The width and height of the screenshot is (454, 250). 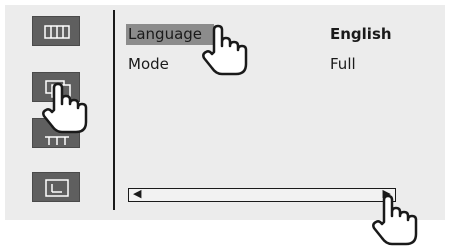 What do you see at coordinates (137, 193) in the screenshot?
I see `scroll-left-arrow-icon: ◀` at bounding box center [137, 193].